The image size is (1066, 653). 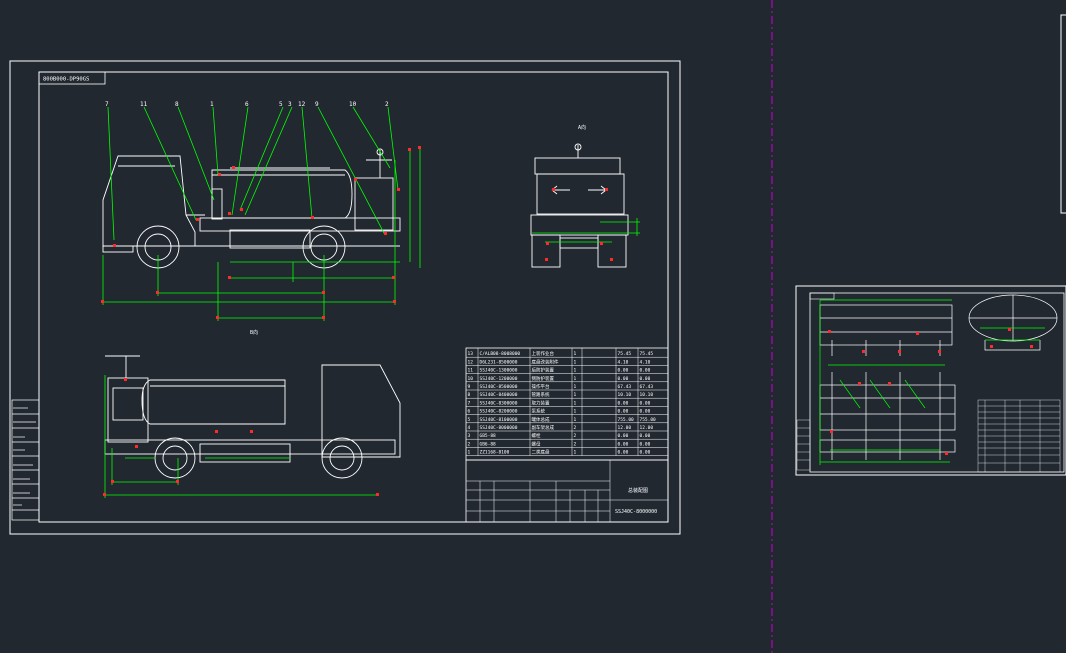 I want to click on leader-number: 6, so click(x=247, y=104).